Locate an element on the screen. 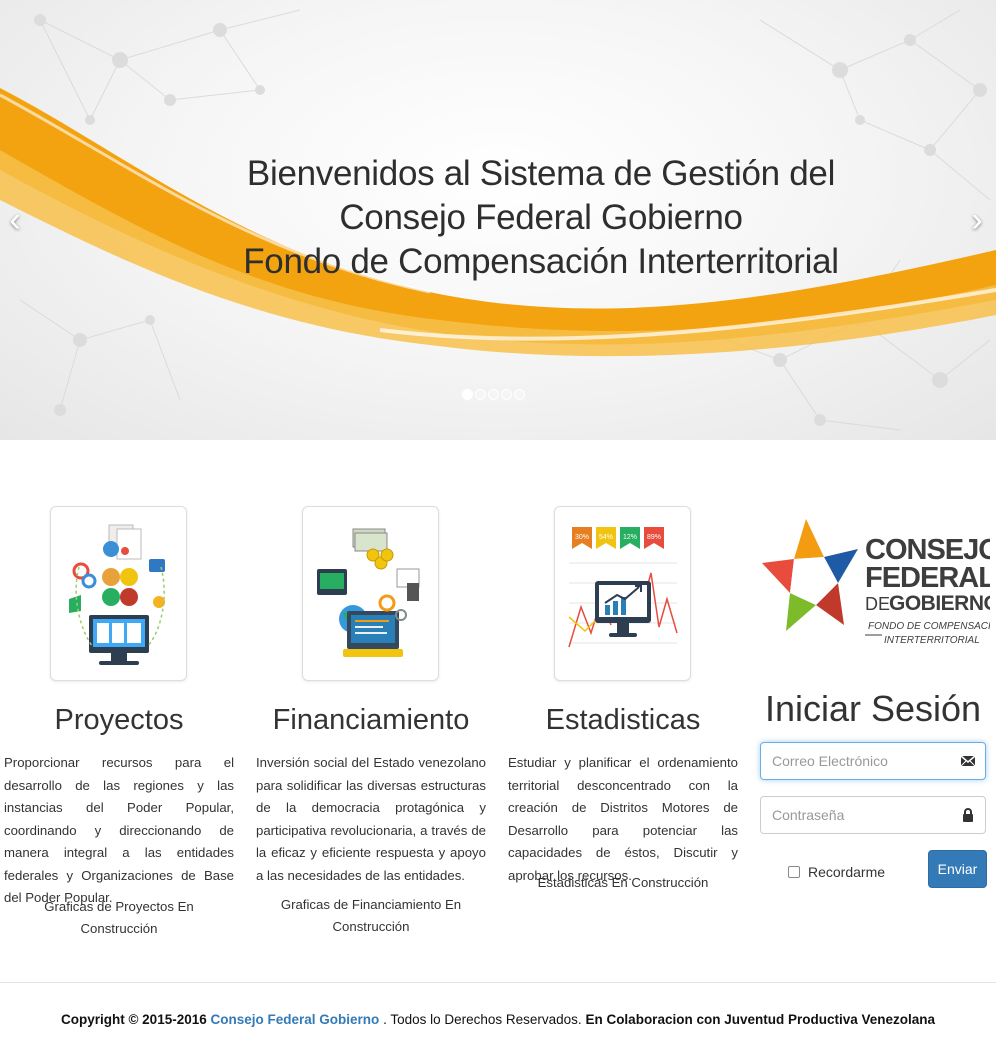  footer-divider is located at coordinates (498, 982).